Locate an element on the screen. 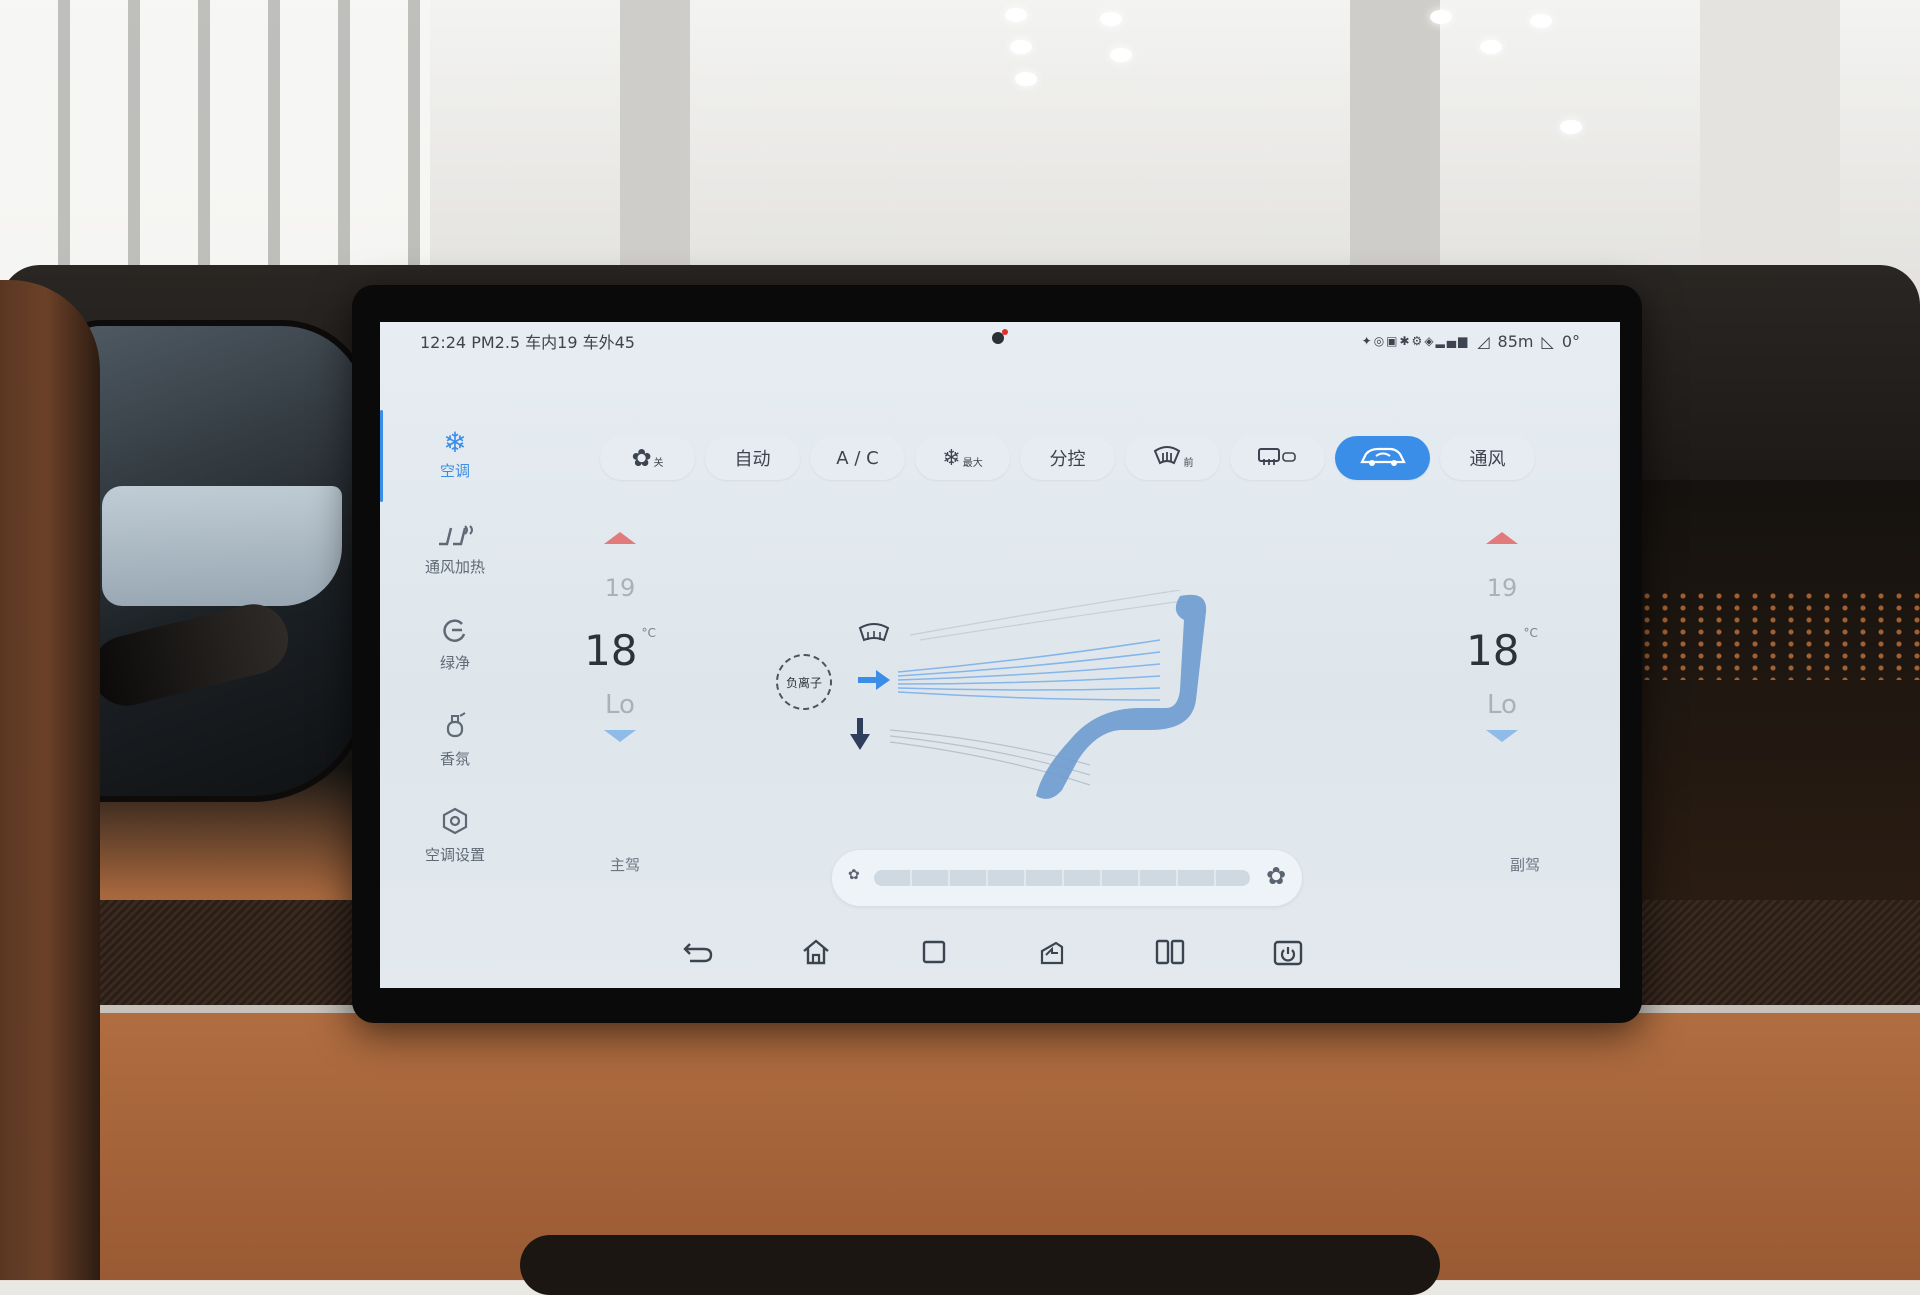 The image size is (1920, 1295). sidebar-item-label: 香氛 is located at coordinates (454, 759).